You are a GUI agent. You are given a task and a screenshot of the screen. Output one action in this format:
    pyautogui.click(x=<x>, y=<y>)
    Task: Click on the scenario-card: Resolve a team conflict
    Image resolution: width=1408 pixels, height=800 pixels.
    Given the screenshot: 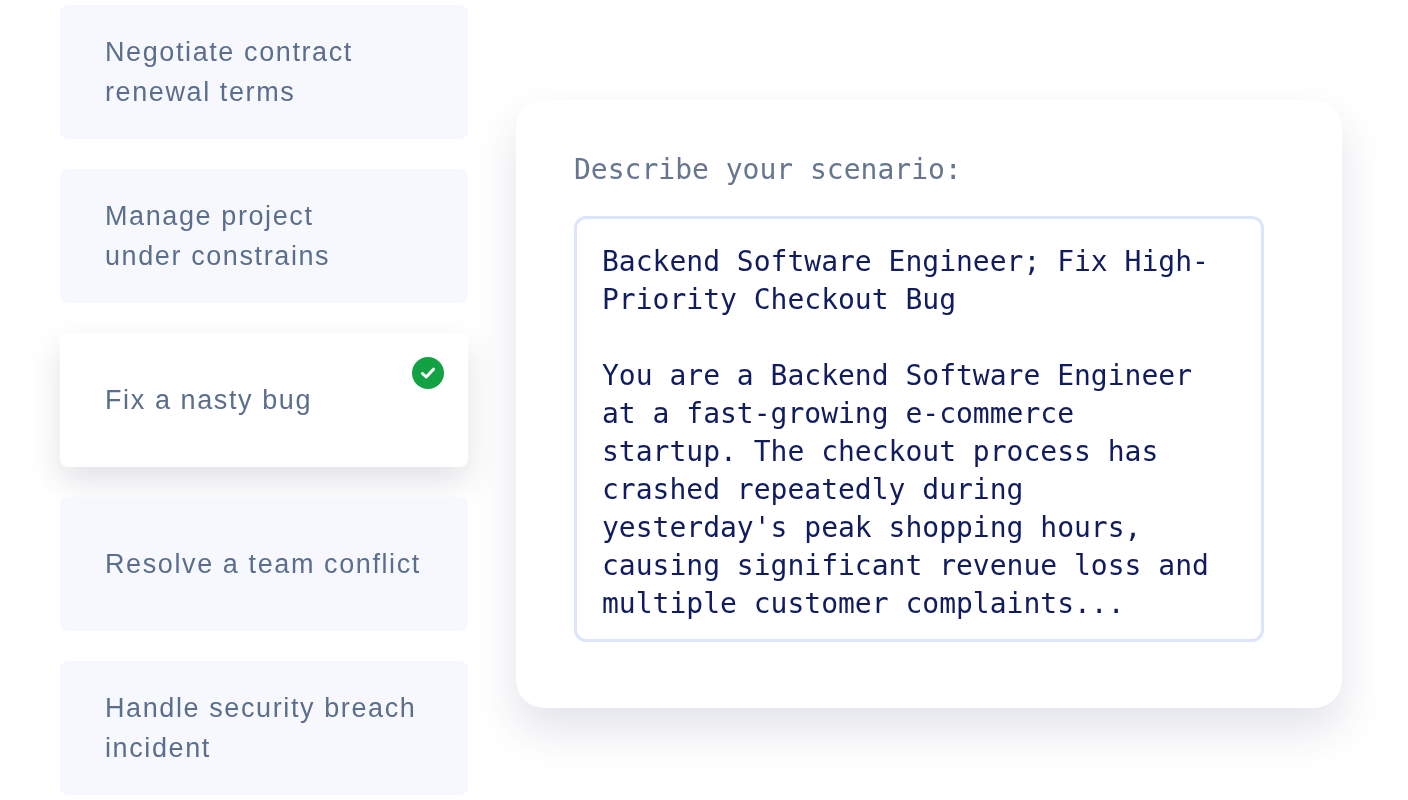 What is the action you would take?
    pyautogui.click(x=264, y=564)
    